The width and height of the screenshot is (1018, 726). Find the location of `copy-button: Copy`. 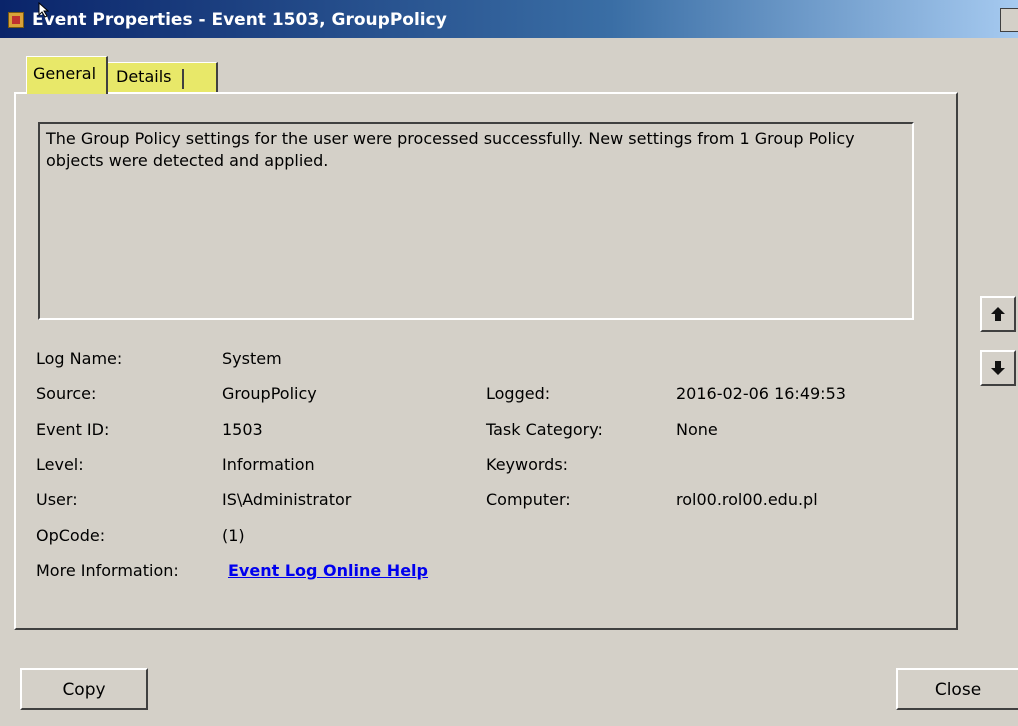

copy-button: Copy is located at coordinates (84, 689).